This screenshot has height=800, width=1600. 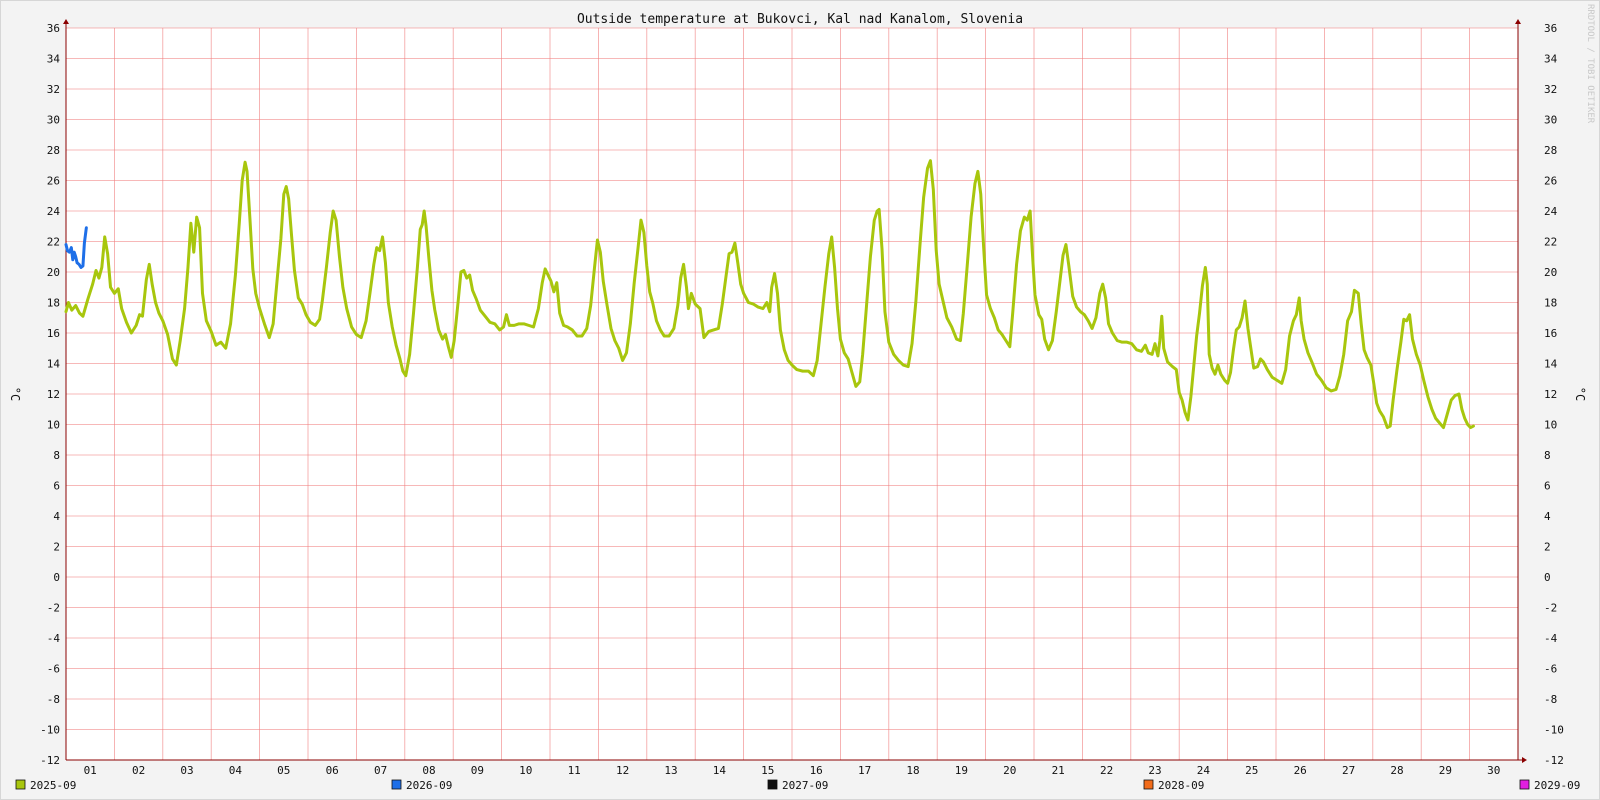 What do you see at coordinates (1550, 699) in the screenshot?
I see `y-tick-label-right: -8` at bounding box center [1550, 699].